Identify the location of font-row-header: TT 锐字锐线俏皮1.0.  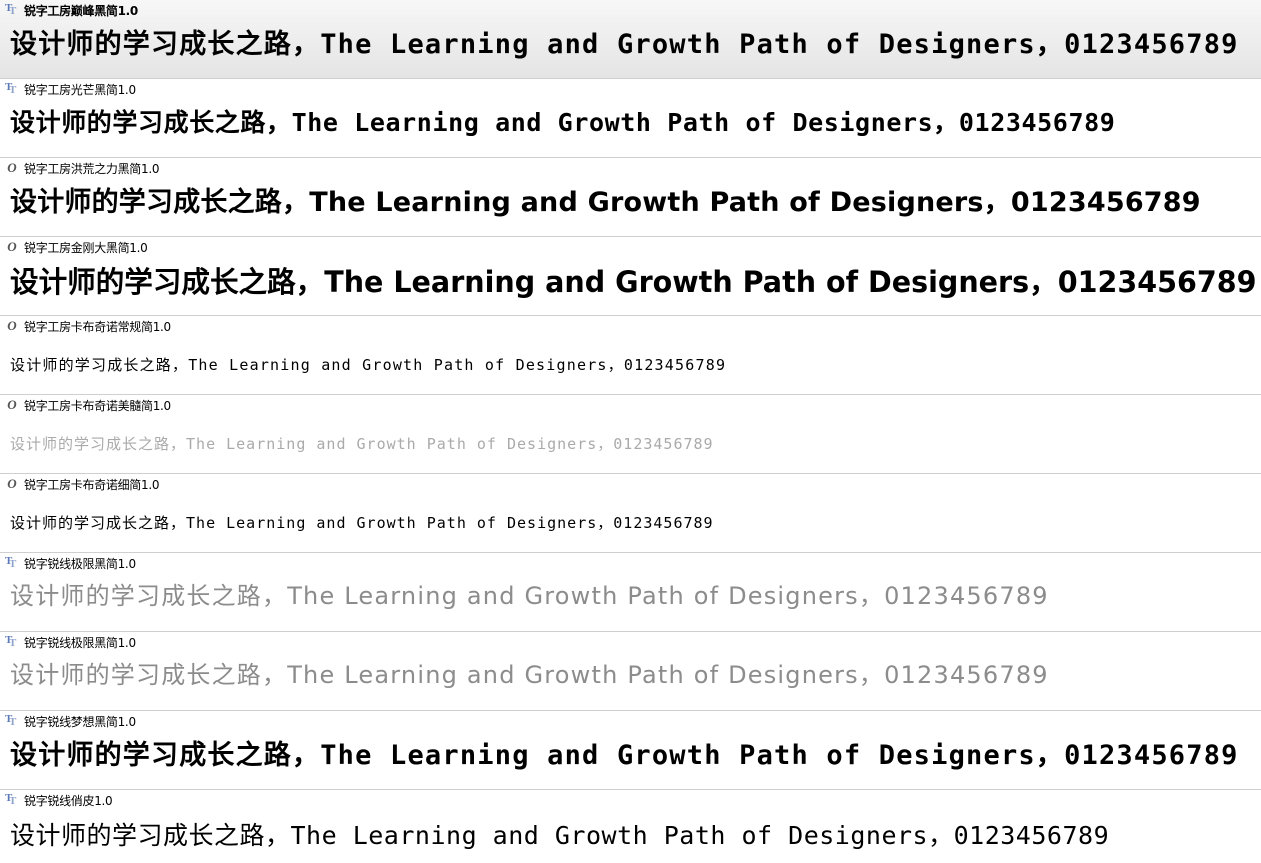
(59, 800).